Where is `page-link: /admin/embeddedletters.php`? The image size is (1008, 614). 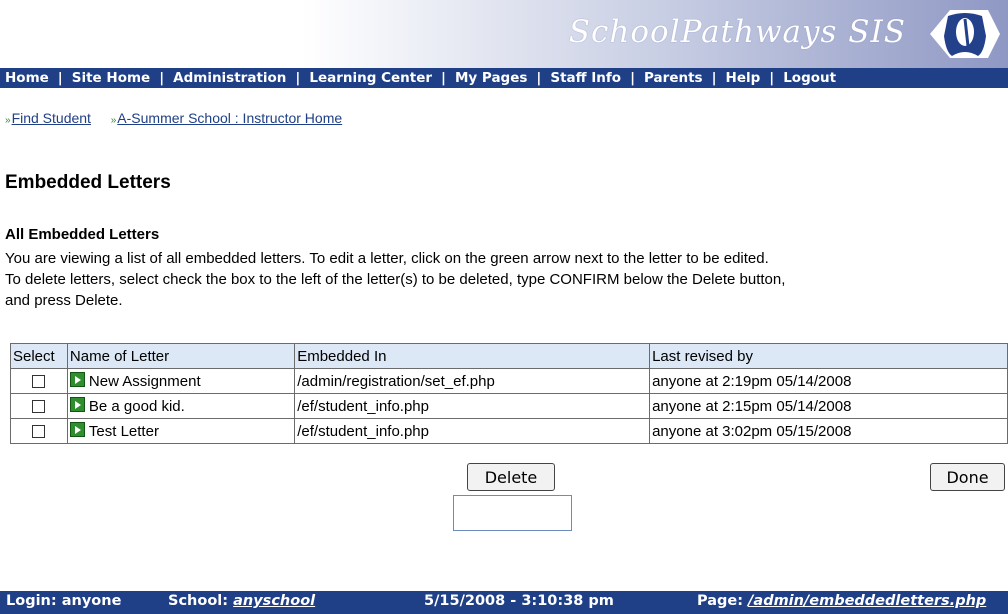
page-link: /admin/embeddedletters.php is located at coordinates (867, 601).